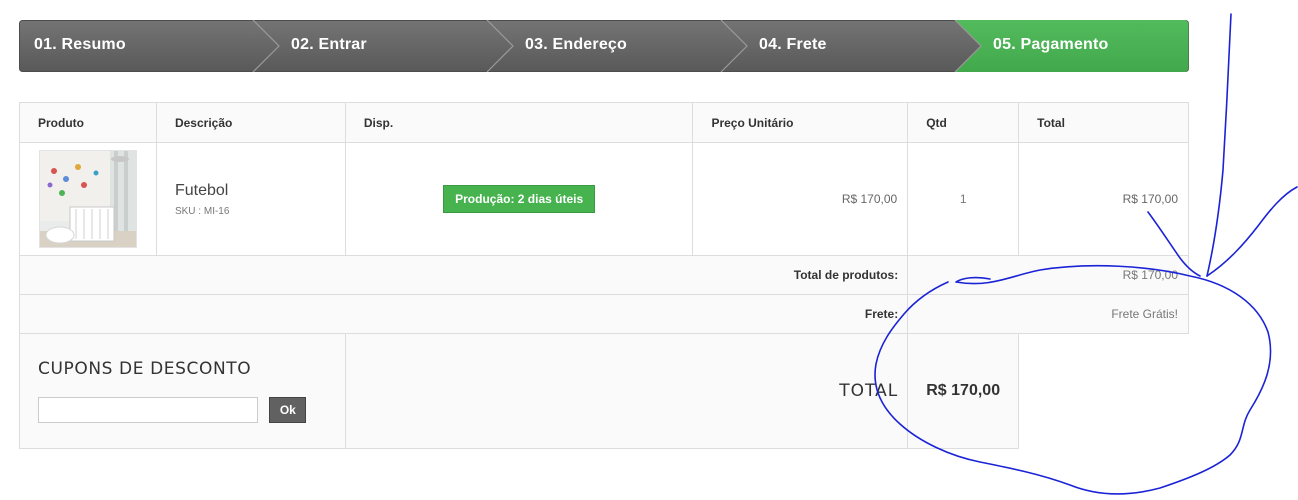  Describe the element at coordinates (1048, 275) in the screenshot. I see `products-total-value: R$ 170,00` at that location.